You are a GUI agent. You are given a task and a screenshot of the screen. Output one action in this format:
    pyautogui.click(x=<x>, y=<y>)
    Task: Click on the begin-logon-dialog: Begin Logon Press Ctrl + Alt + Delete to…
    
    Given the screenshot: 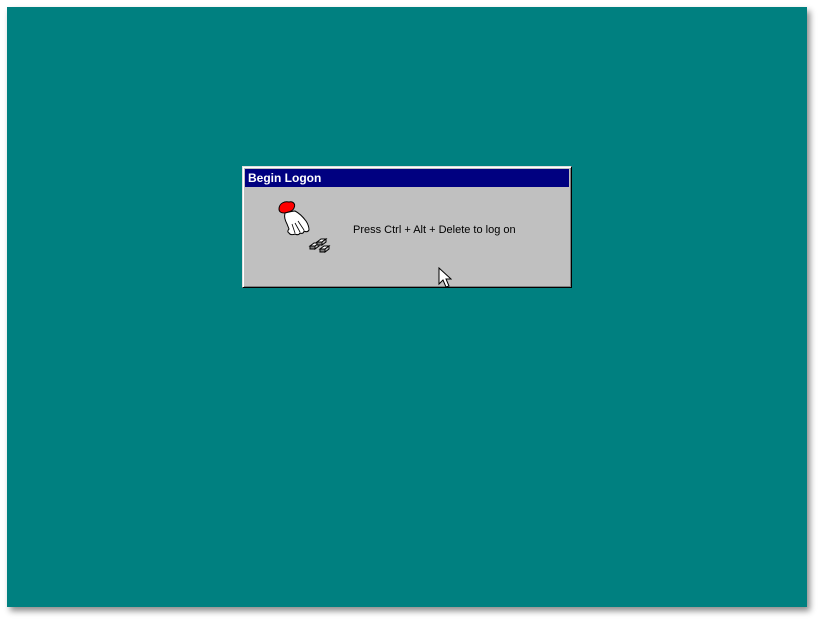 What is the action you would take?
    pyautogui.click(x=407, y=227)
    